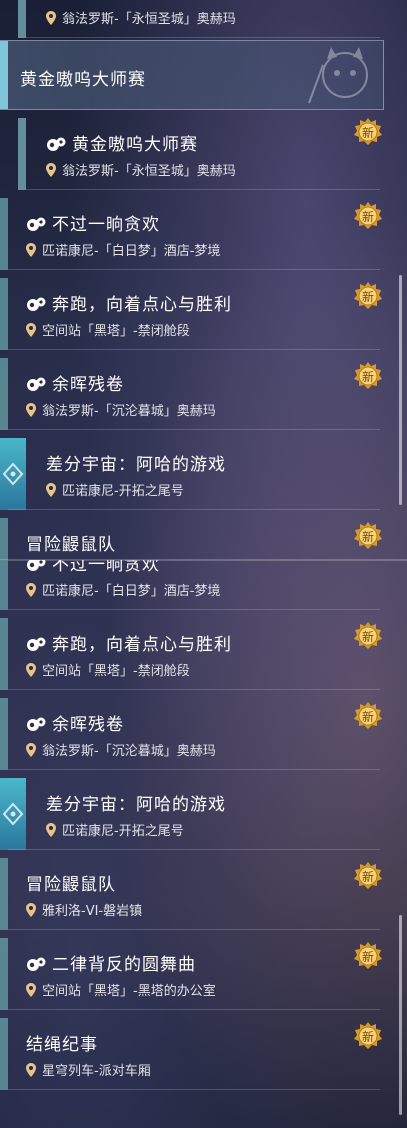  I want to click on list-item: 冒险鼹鼠队 新, so click(190, 539).